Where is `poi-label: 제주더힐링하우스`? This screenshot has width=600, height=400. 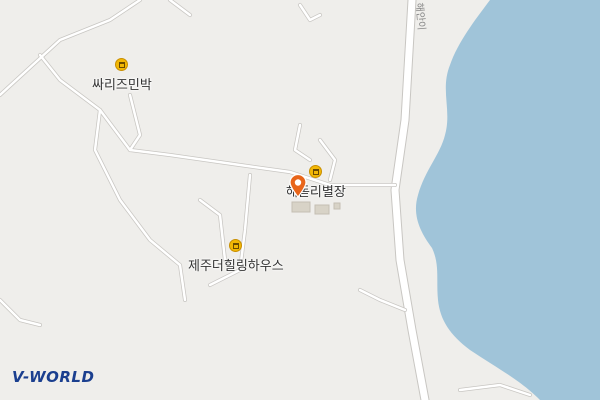 poi-label: 제주더힐링하우스 is located at coordinates (236, 266).